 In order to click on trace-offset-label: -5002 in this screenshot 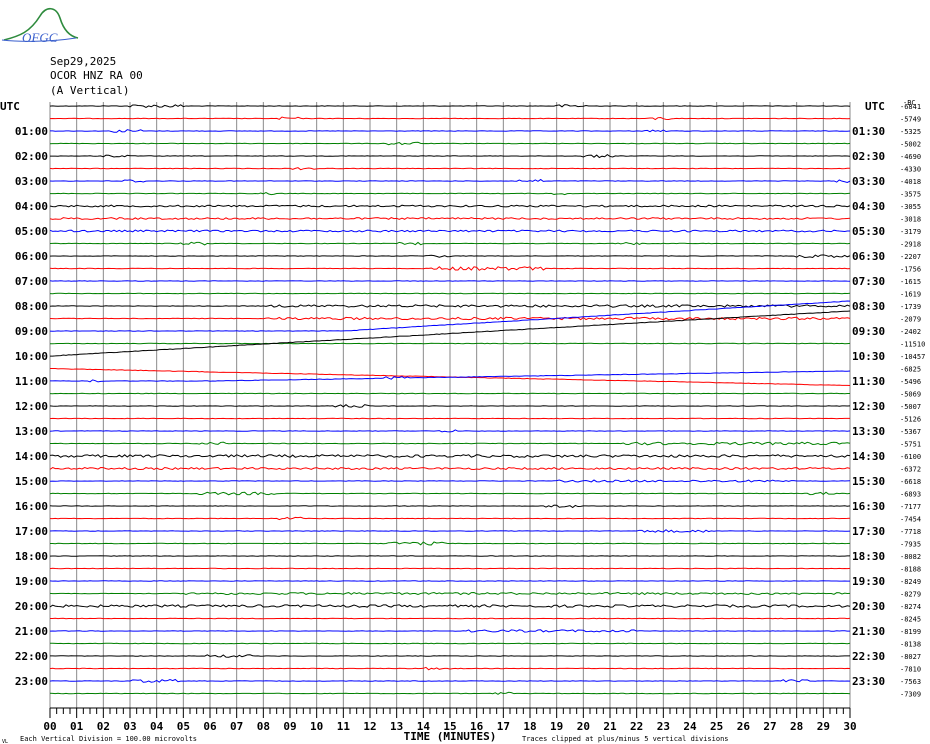, I will do `click(910, 145)`.